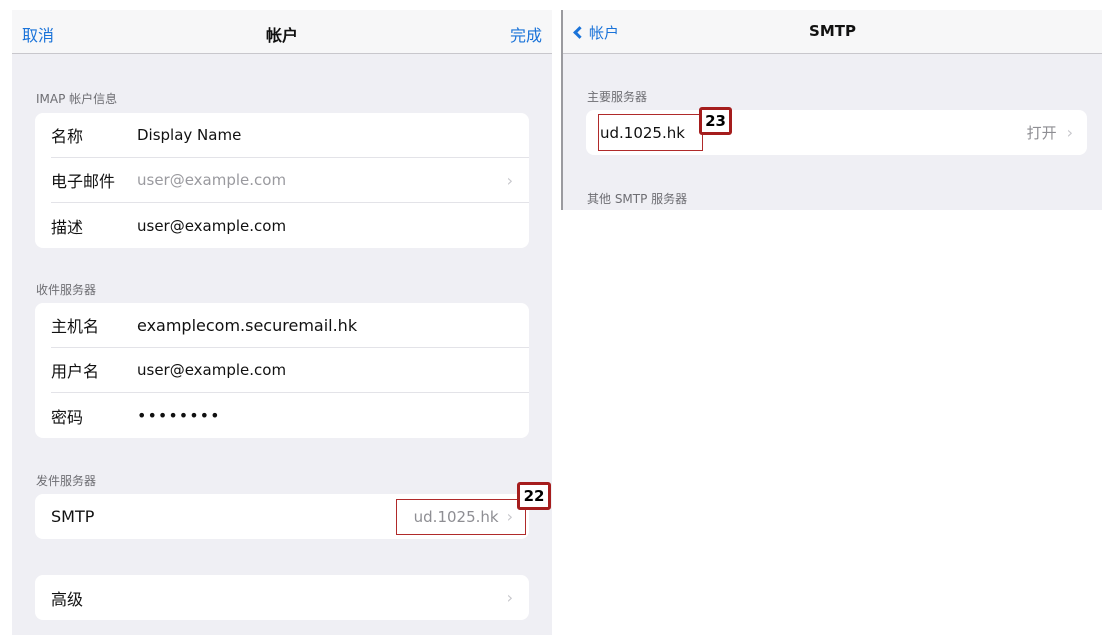 This screenshot has height=635, width=1102. Describe the element at coordinates (325, 415) in the screenshot. I see `password-field: ••••••••` at that location.